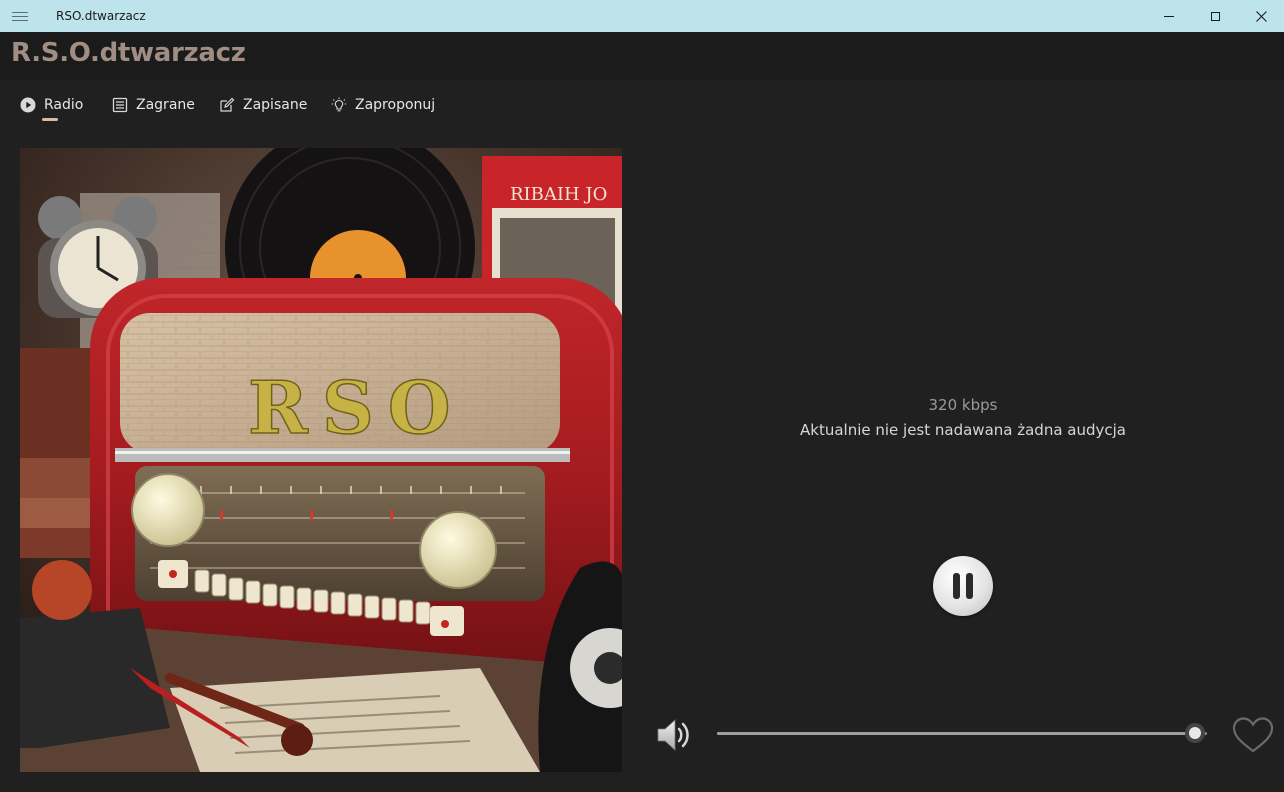 This screenshot has width=1284, height=792. I want to click on volume-slider, so click(962, 733).